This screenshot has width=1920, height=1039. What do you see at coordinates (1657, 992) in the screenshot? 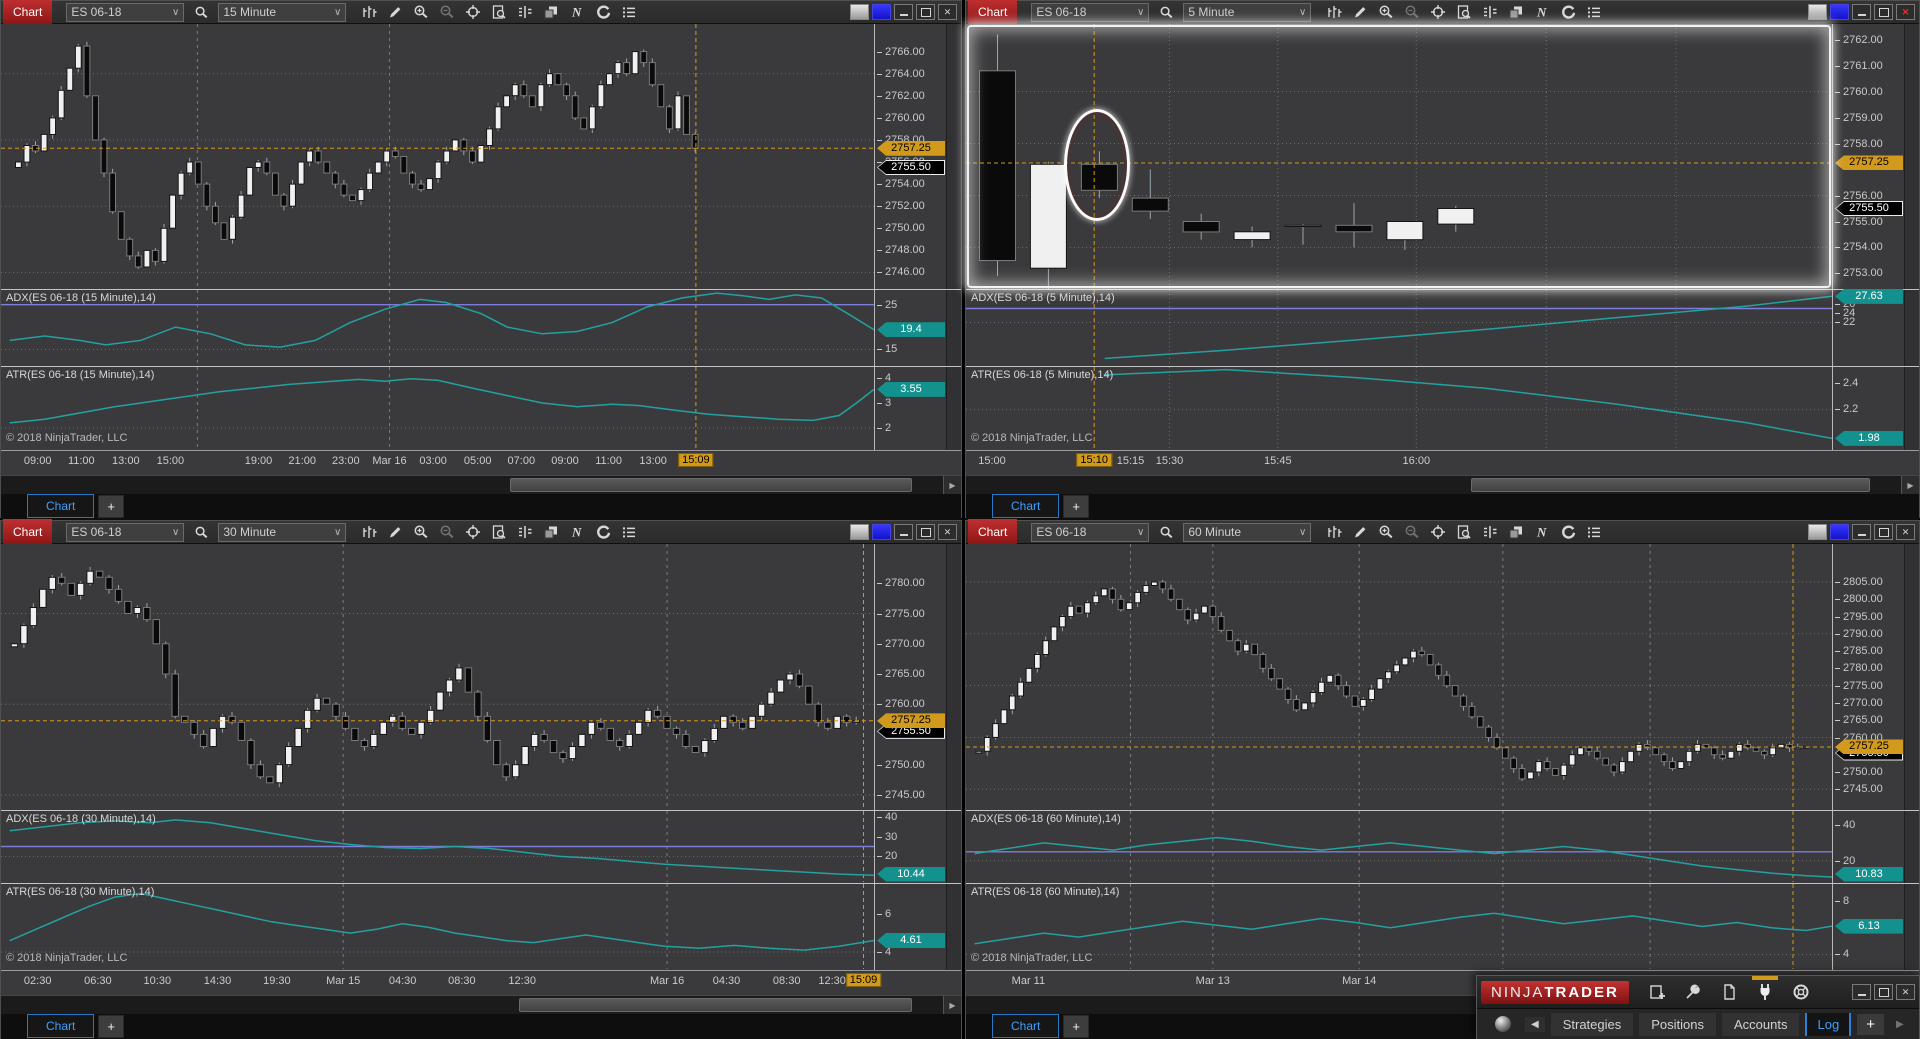
I see `new-window-icon` at bounding box center [1657, 992].